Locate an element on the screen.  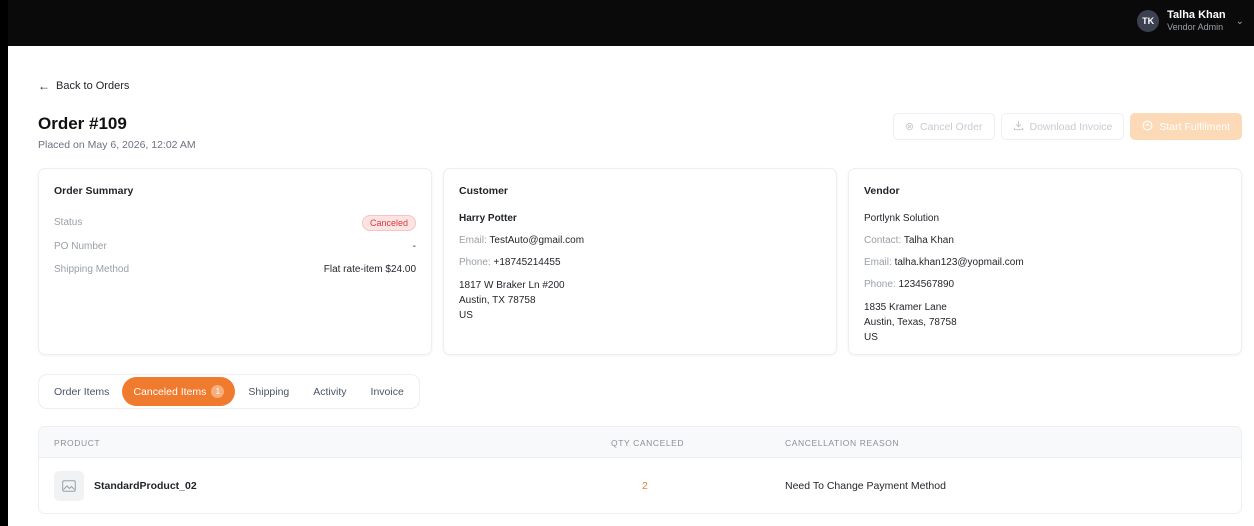
product-name: StandardProduct_02 is located at coordinates (145, 486).